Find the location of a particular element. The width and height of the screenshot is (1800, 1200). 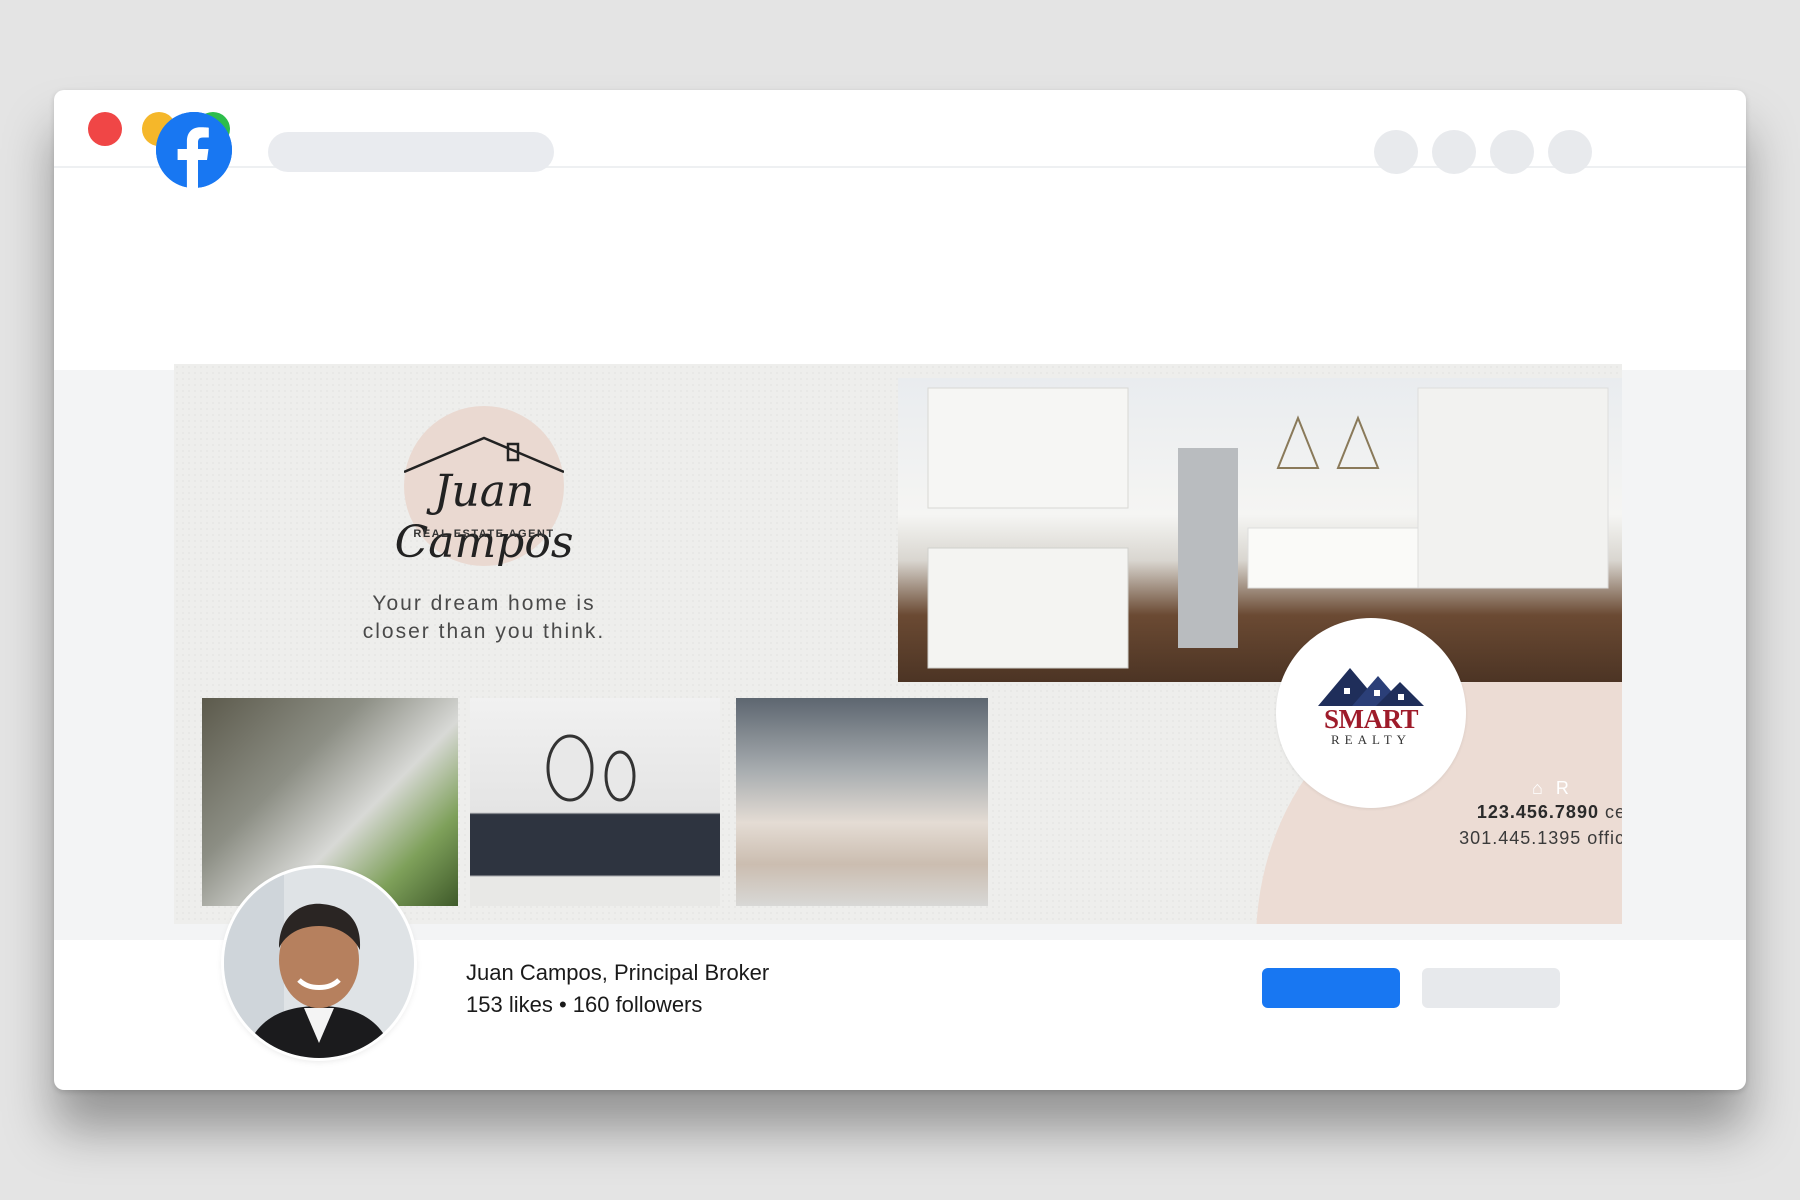

primary-action-button is located at coordinates (1331, 988).